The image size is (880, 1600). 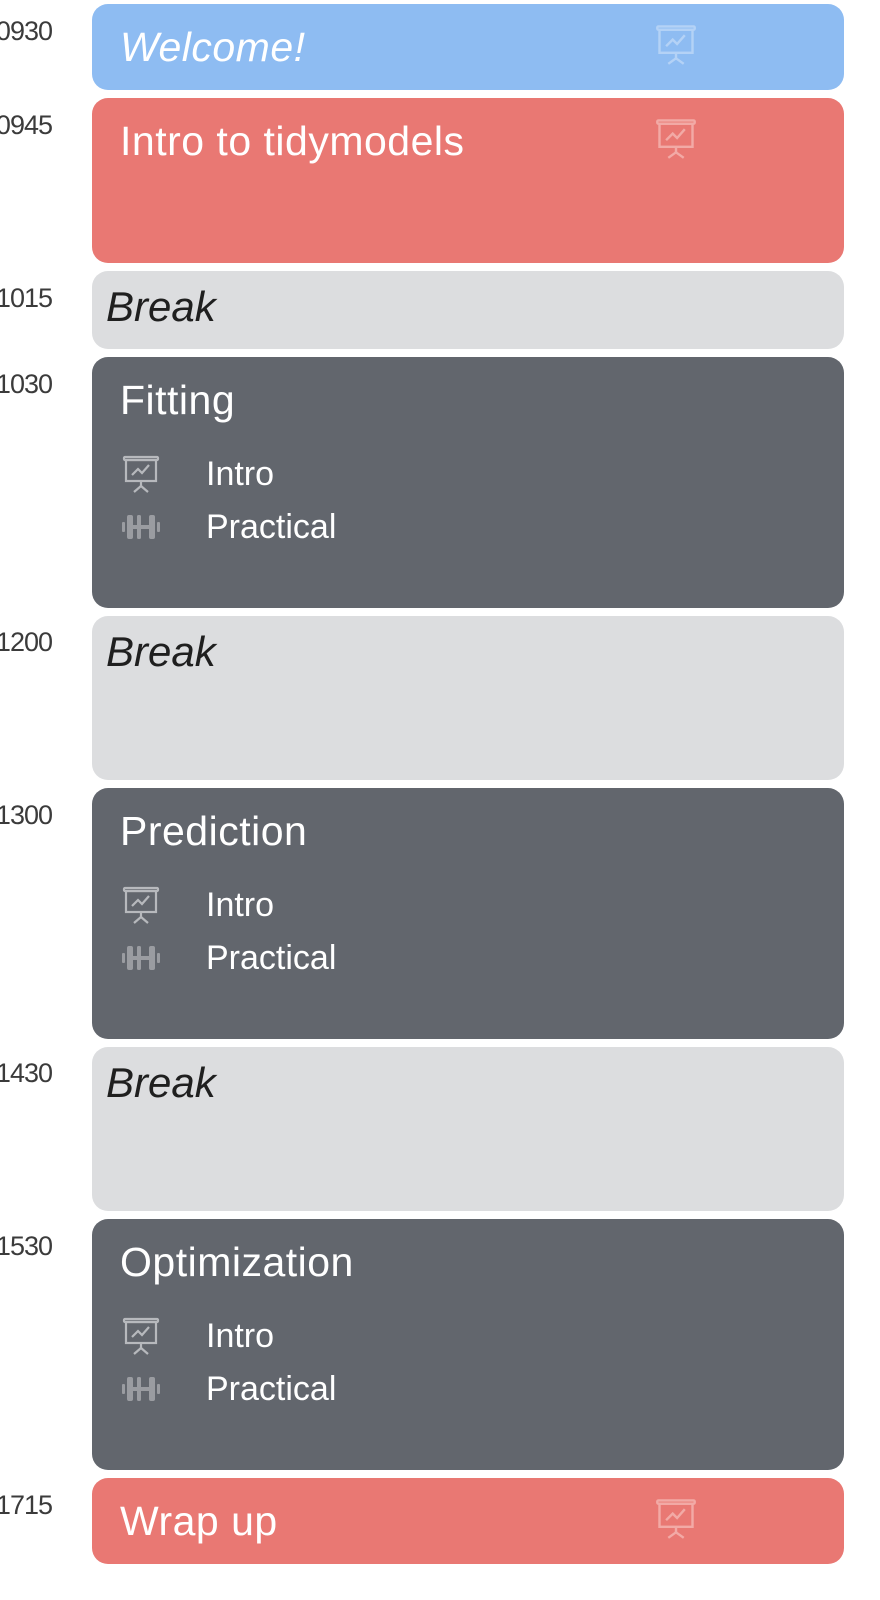 I want to click on event-title: Wrap up, so click(x=199, y=1521).